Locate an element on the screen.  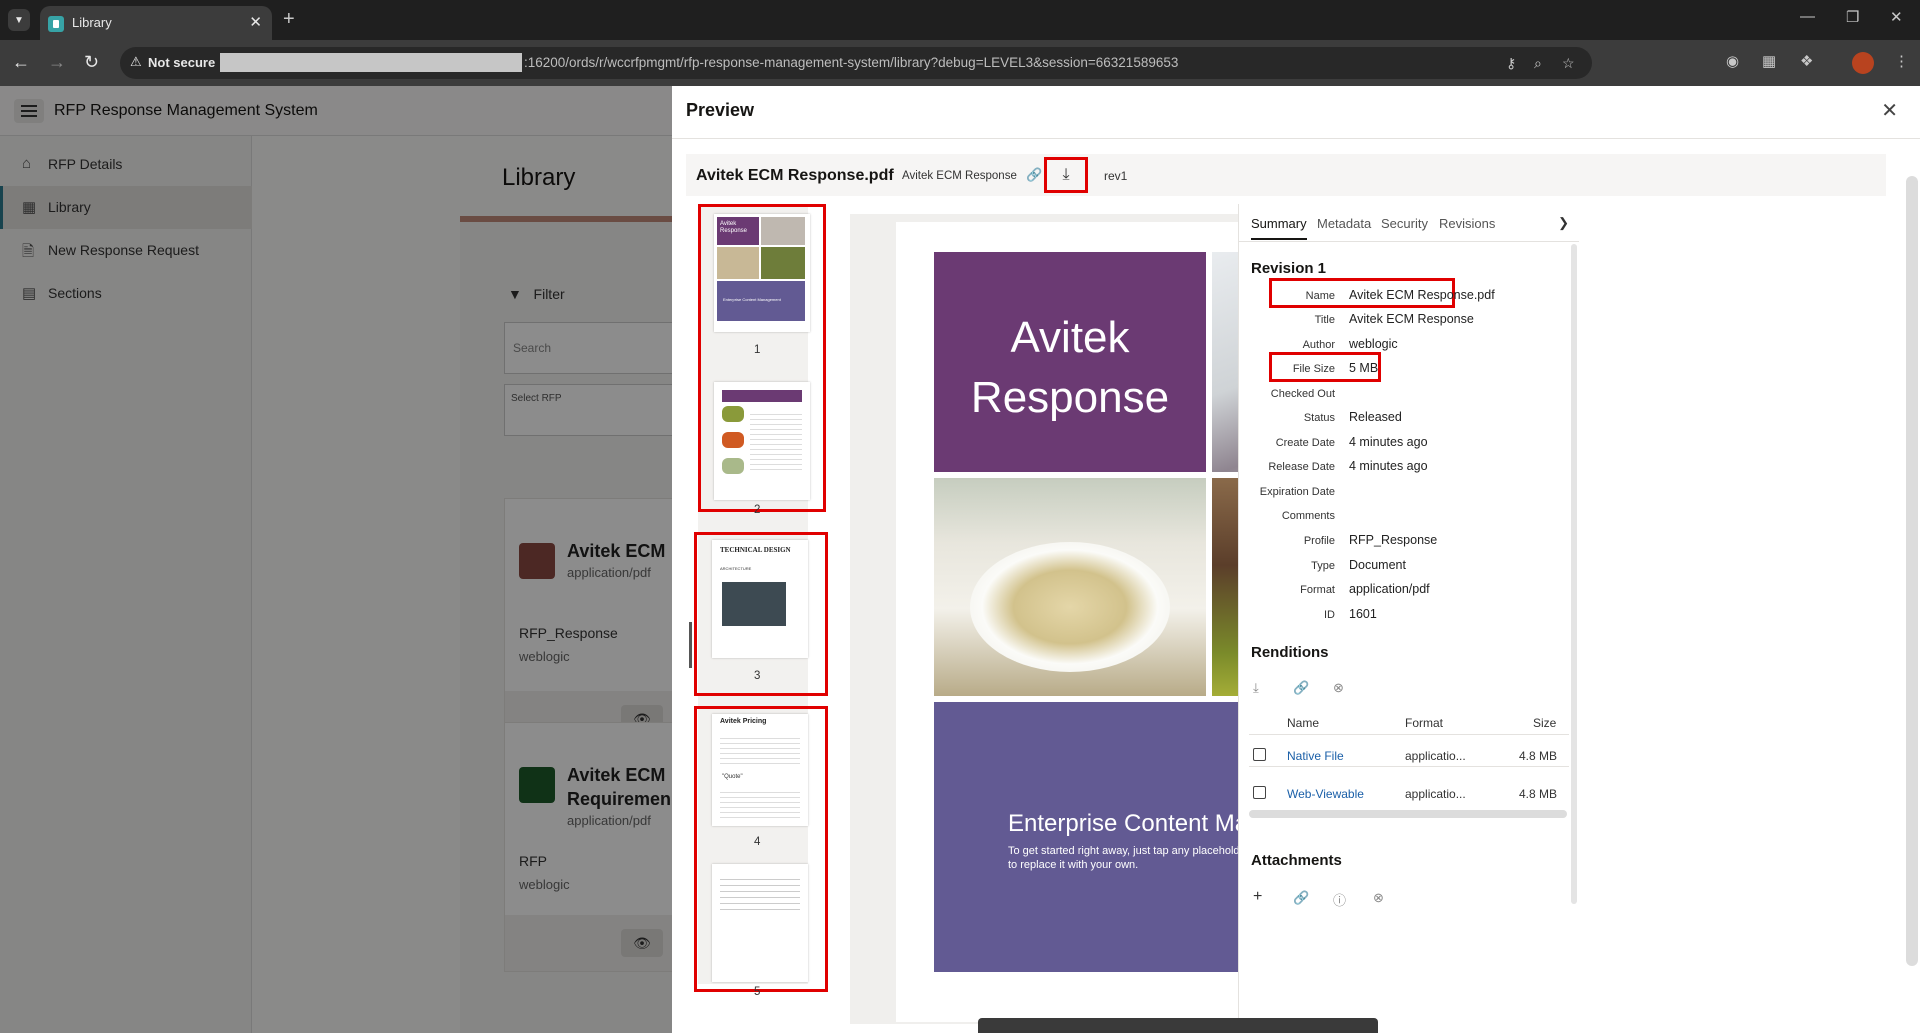
close-icon: ✕ is located at coordinates (1889, 110).